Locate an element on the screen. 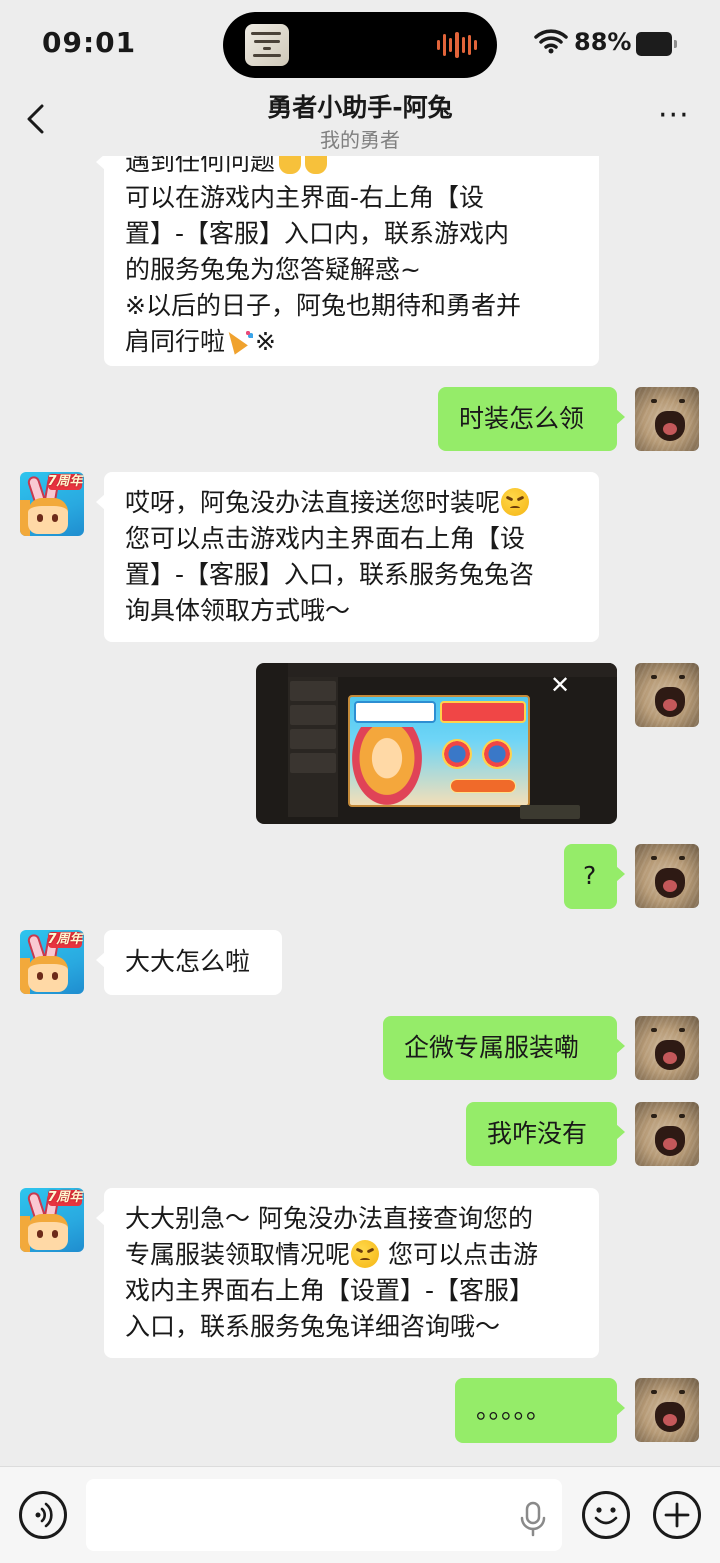 This screenshot has height=1563, width=720. chat-subtitle: 我的勇者 is located at coordinates (360, 140).